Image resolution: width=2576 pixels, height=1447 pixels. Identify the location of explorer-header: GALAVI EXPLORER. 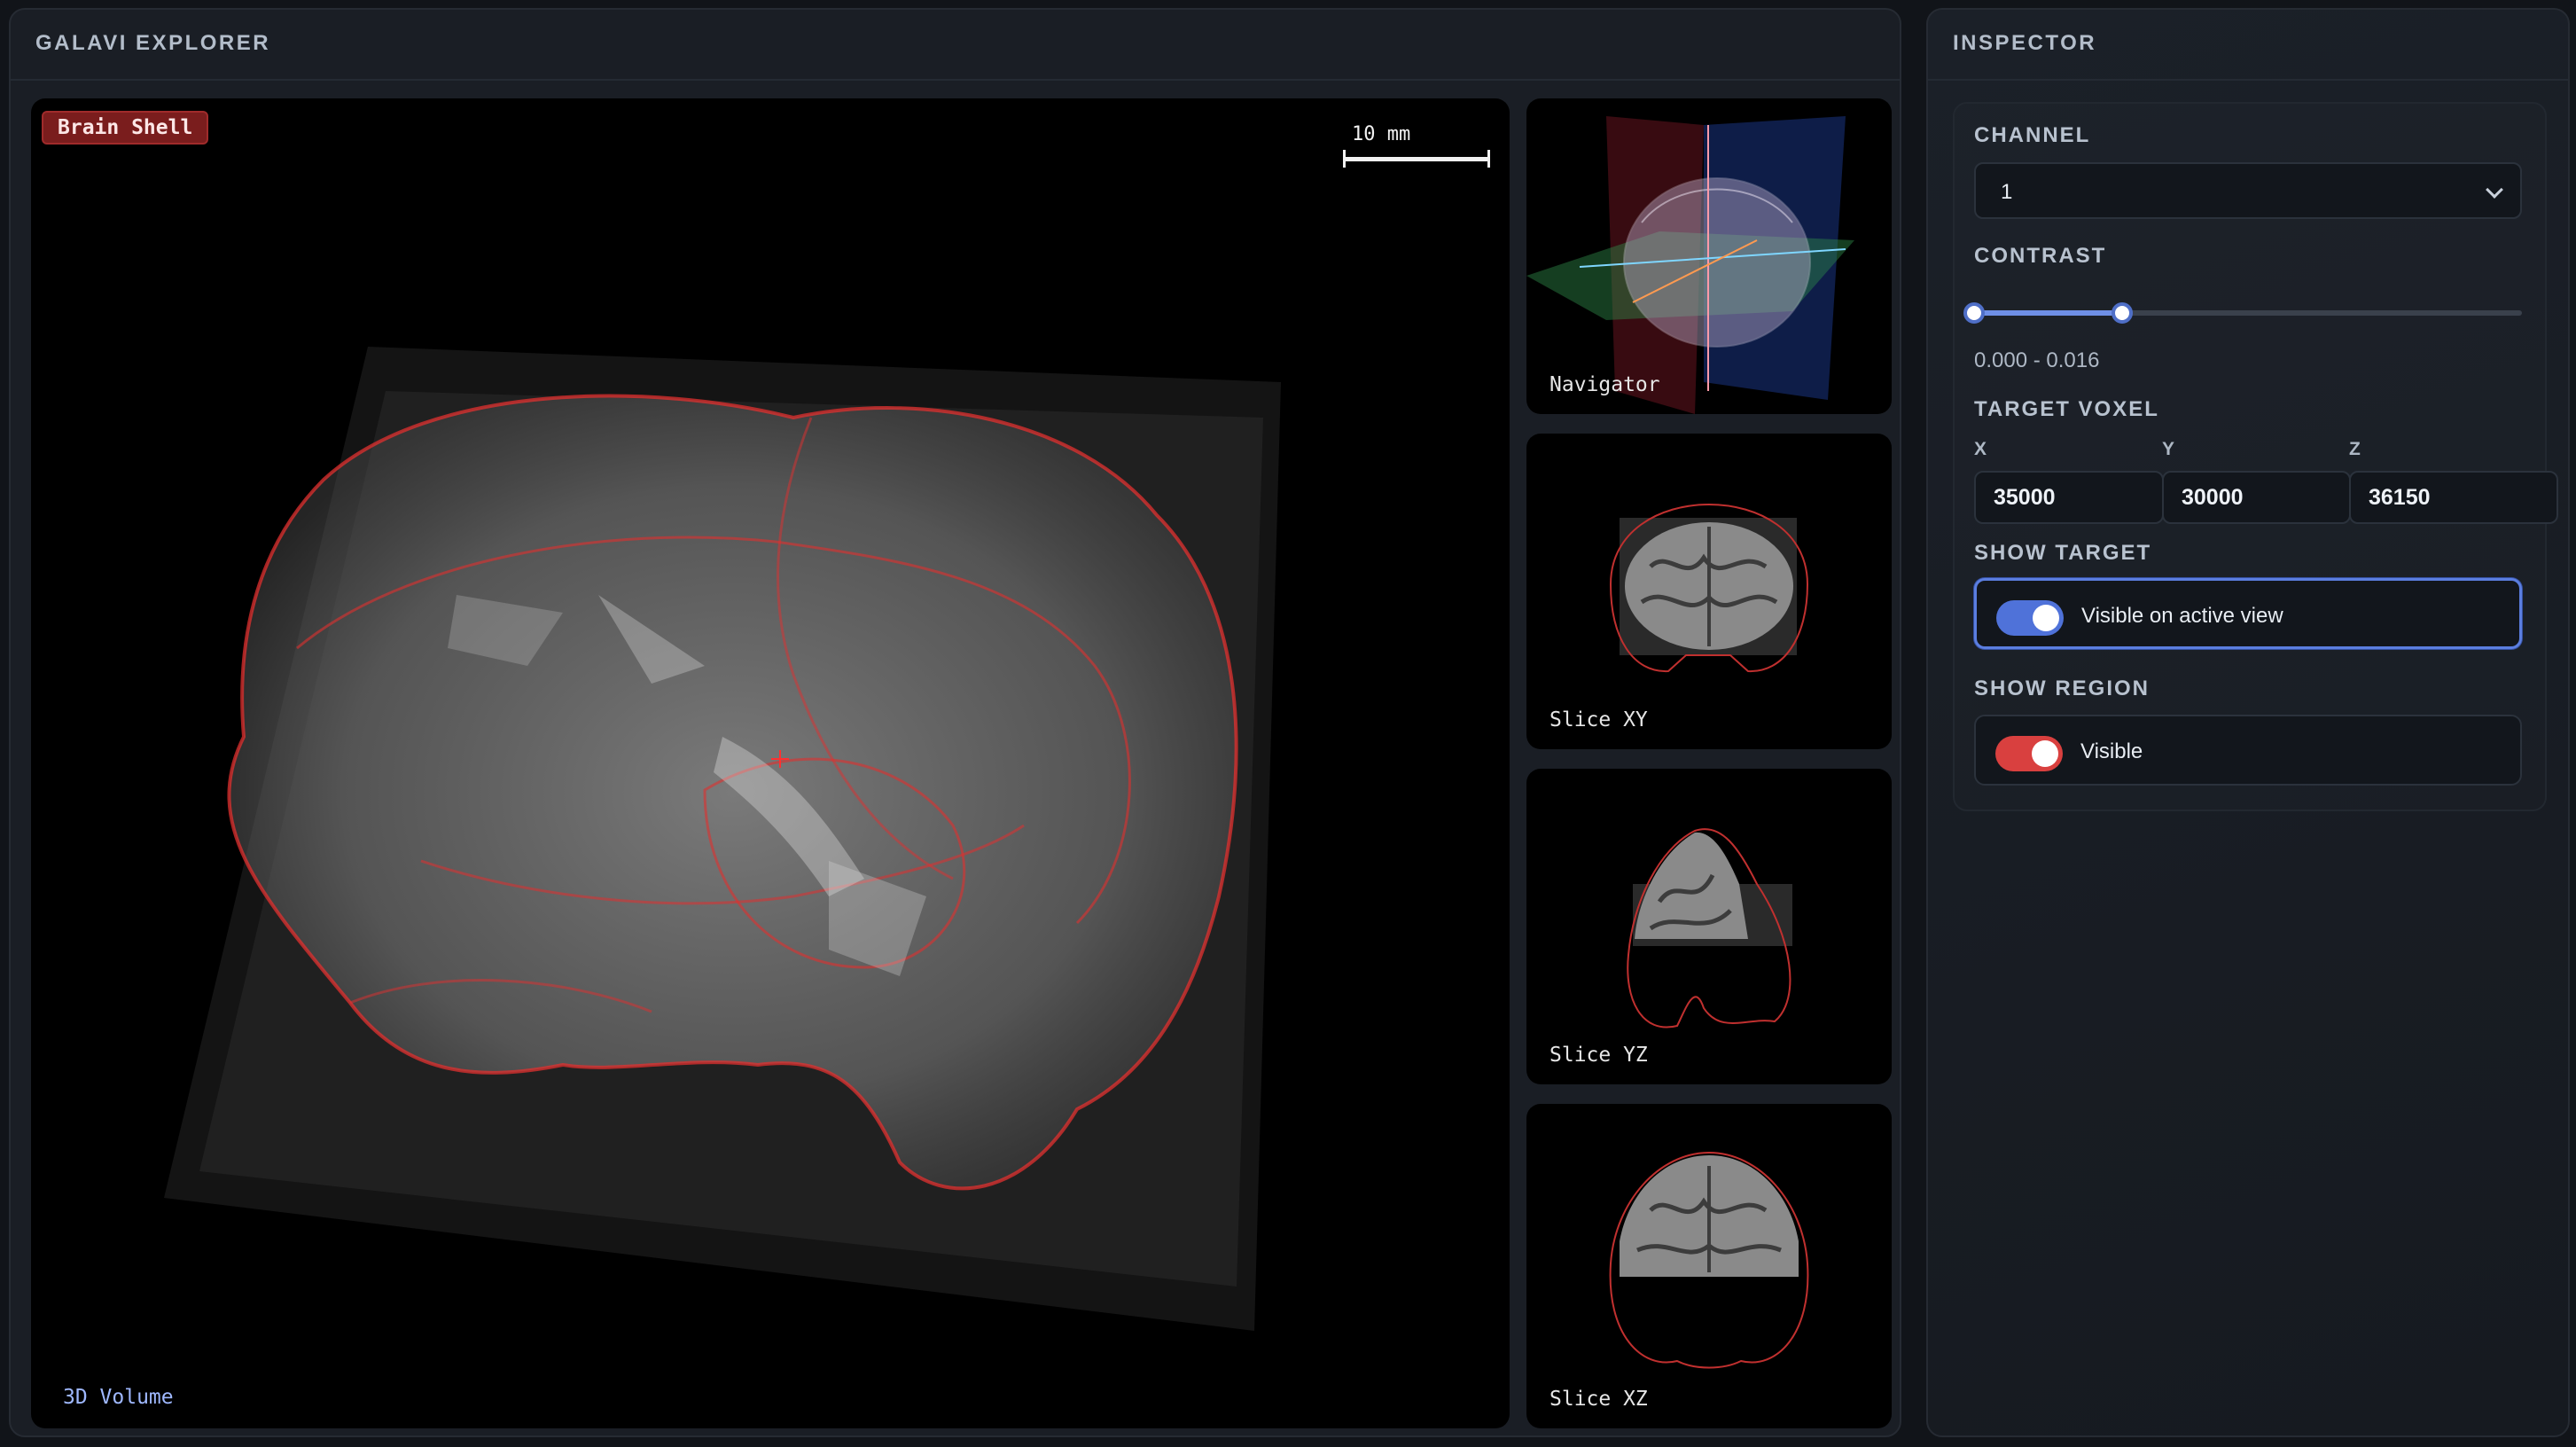
(955, 45).